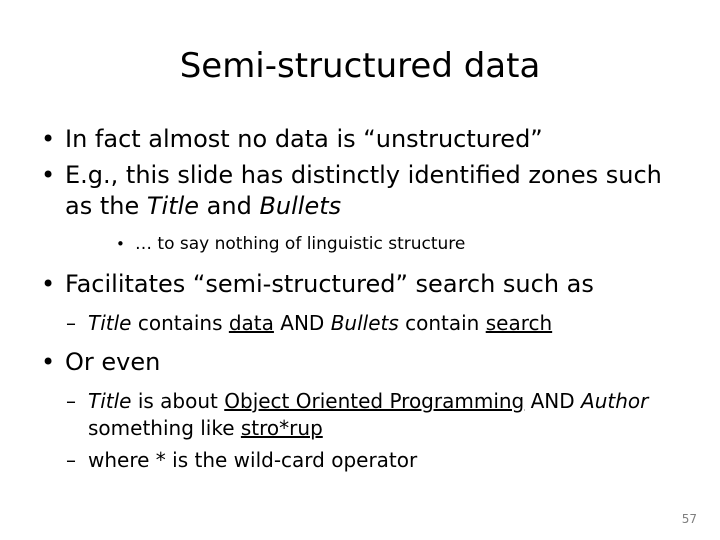  I want to click on underline-strorup: stro*rup, so click(281, 428).